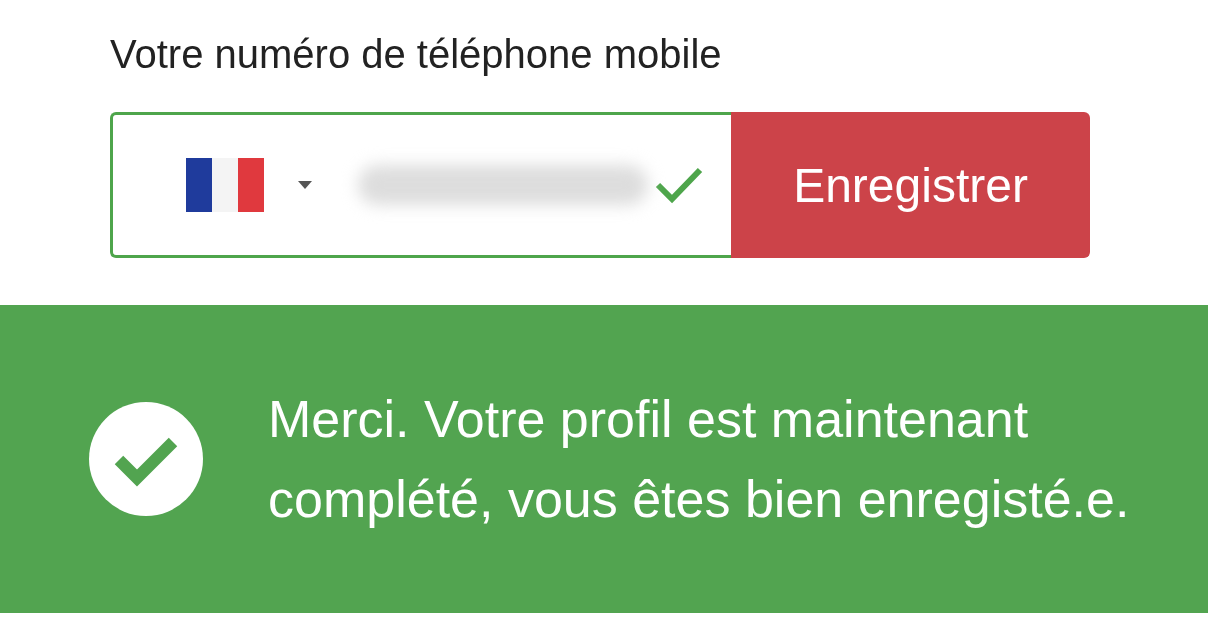 The image size is (1208, 624). What do you see at coordinates (225, 185) in the screenshot?
I see `flag-icon` at bounding box center [225, 185].